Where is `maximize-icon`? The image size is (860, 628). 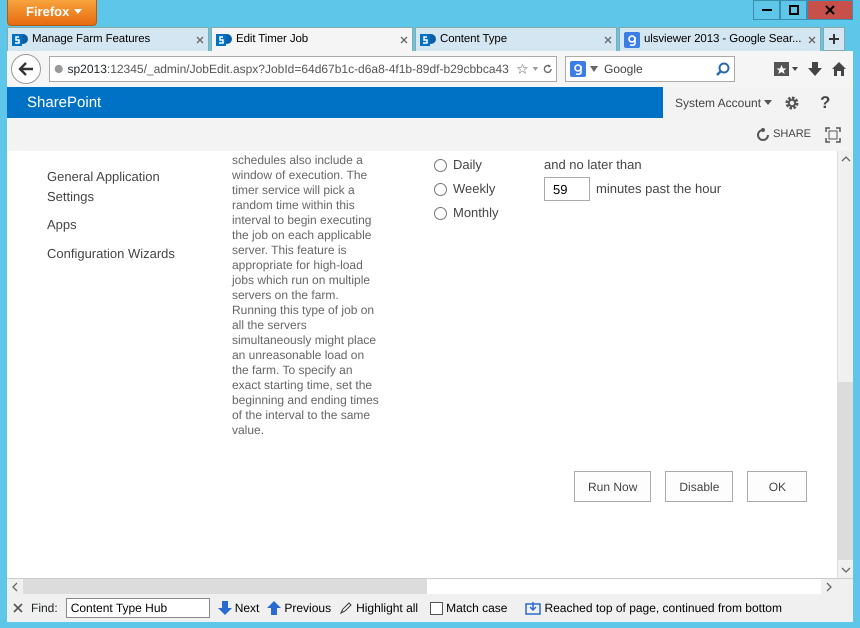
maximize-icon is located at coordinates (793, 10).